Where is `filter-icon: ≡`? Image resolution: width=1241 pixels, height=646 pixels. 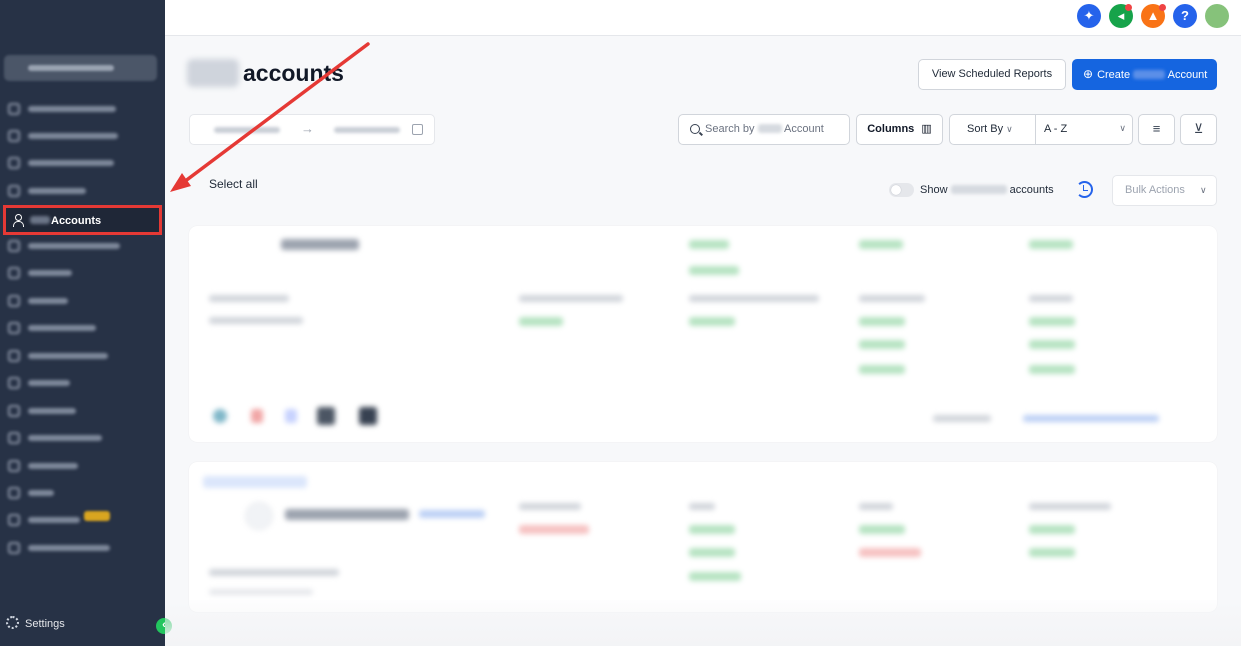
filter-icon: ≡ is located at coordinates (1156, 128).